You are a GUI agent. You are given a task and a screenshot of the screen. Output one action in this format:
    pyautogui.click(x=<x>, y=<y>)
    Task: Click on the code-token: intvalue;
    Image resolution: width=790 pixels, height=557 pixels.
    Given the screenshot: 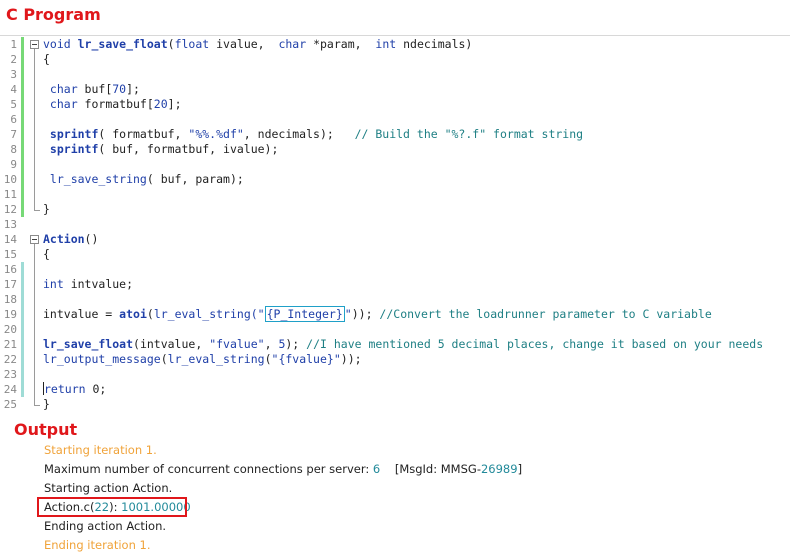 What is the action you would take?
    pyautogui.click(x=98, y=284)
    